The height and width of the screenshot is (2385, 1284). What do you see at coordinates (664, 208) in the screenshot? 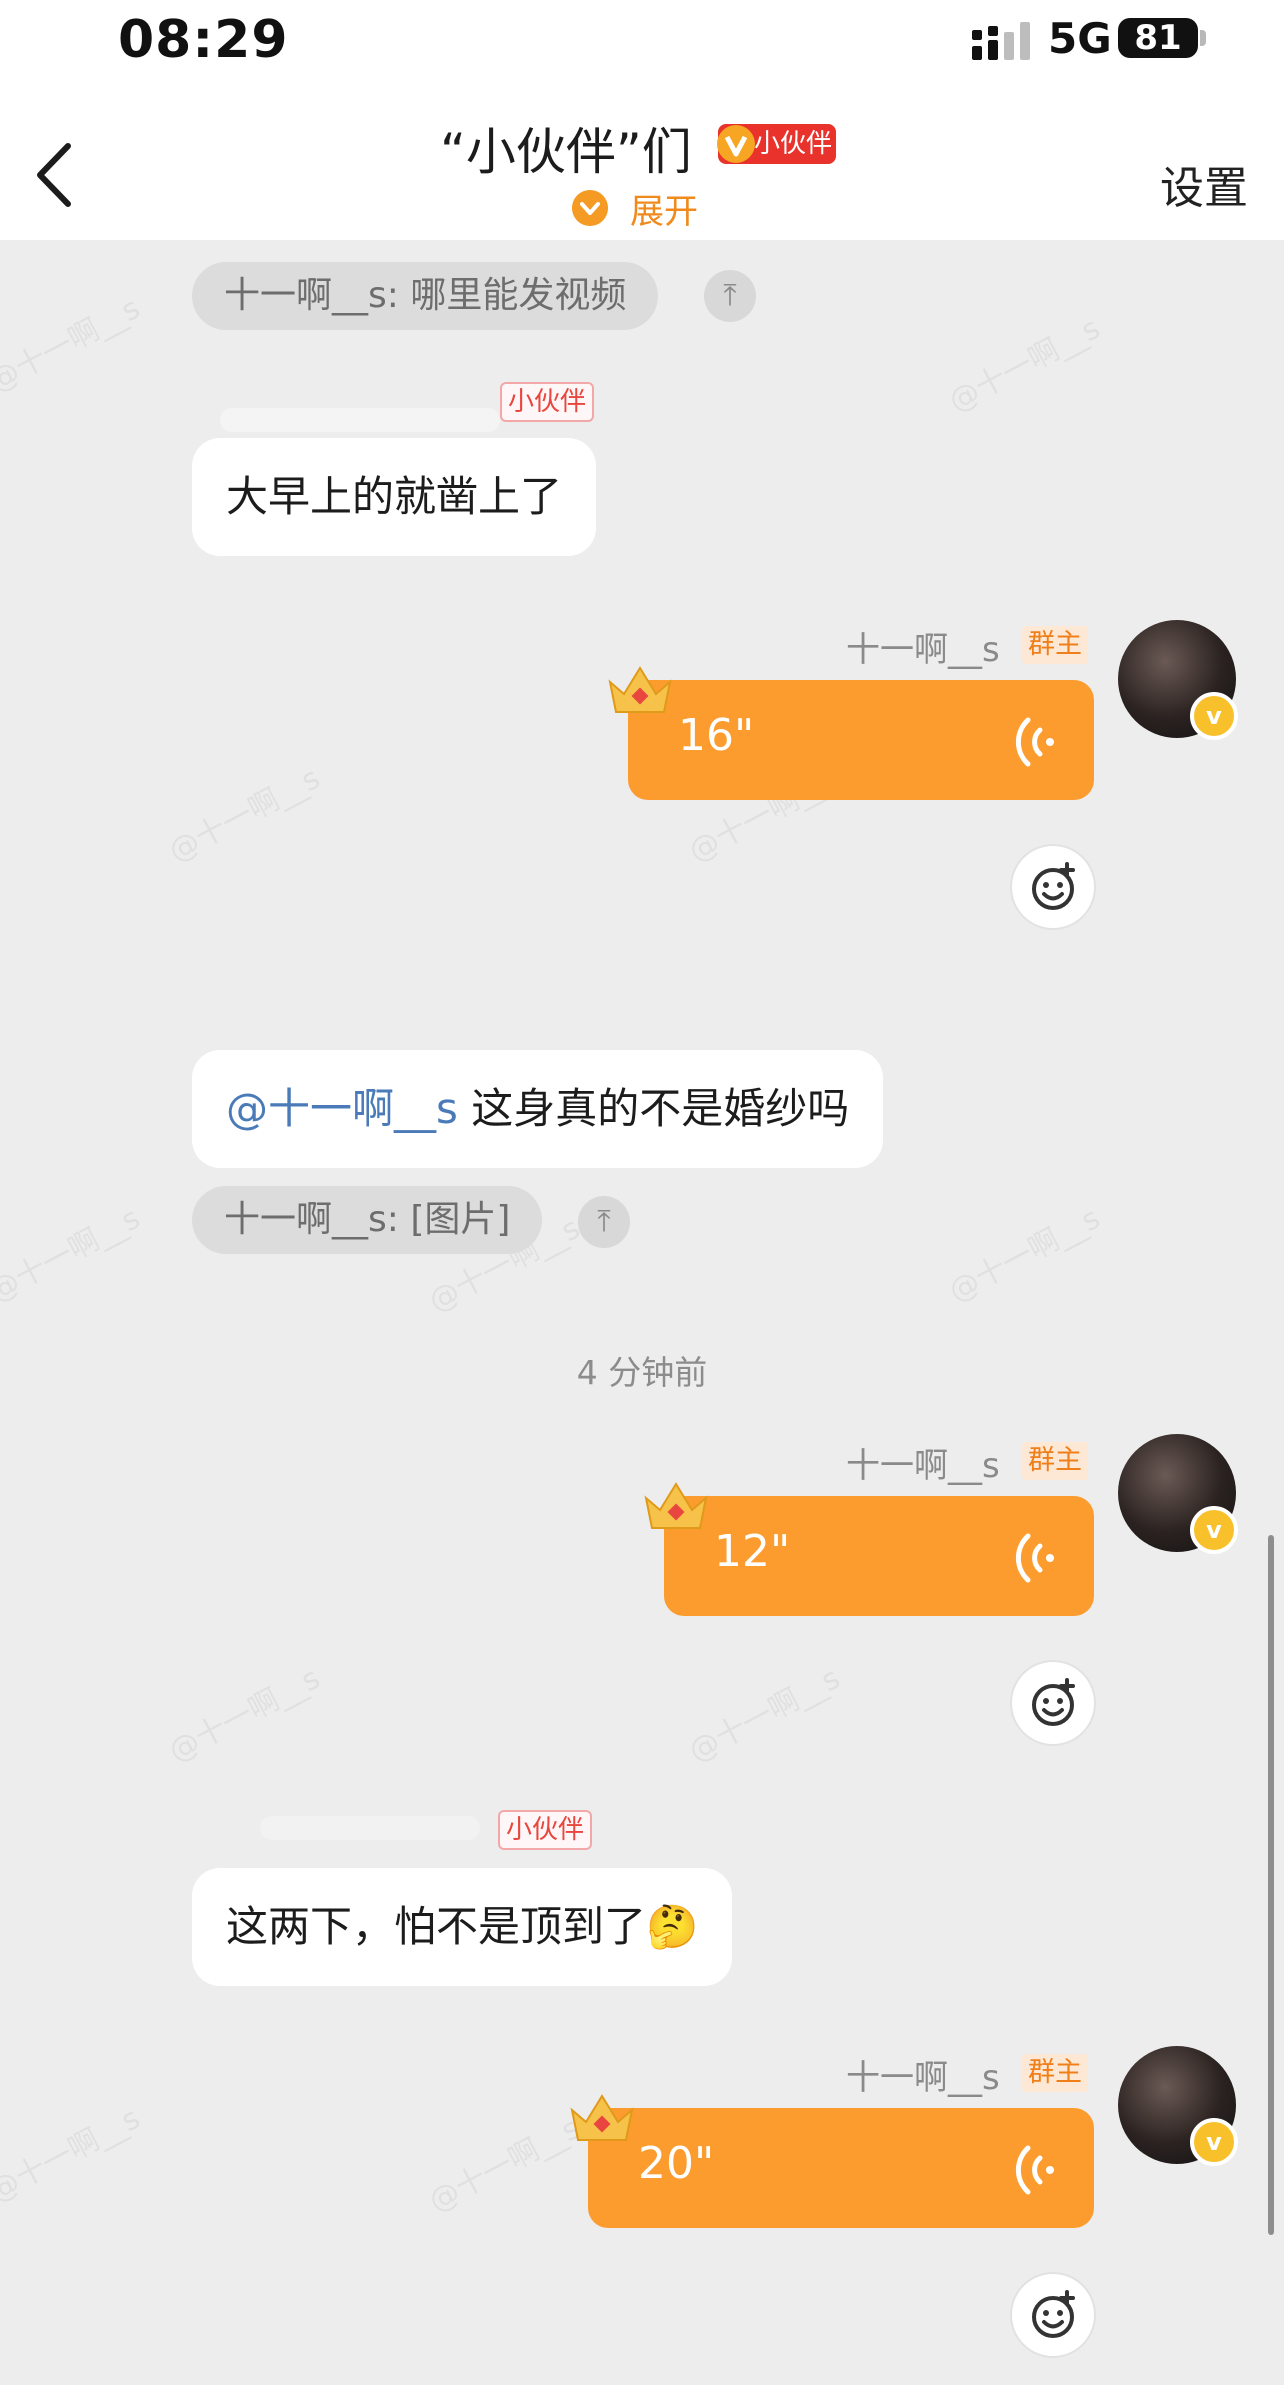
I see `expand-button: 展开` at bounding box center [664, 208].